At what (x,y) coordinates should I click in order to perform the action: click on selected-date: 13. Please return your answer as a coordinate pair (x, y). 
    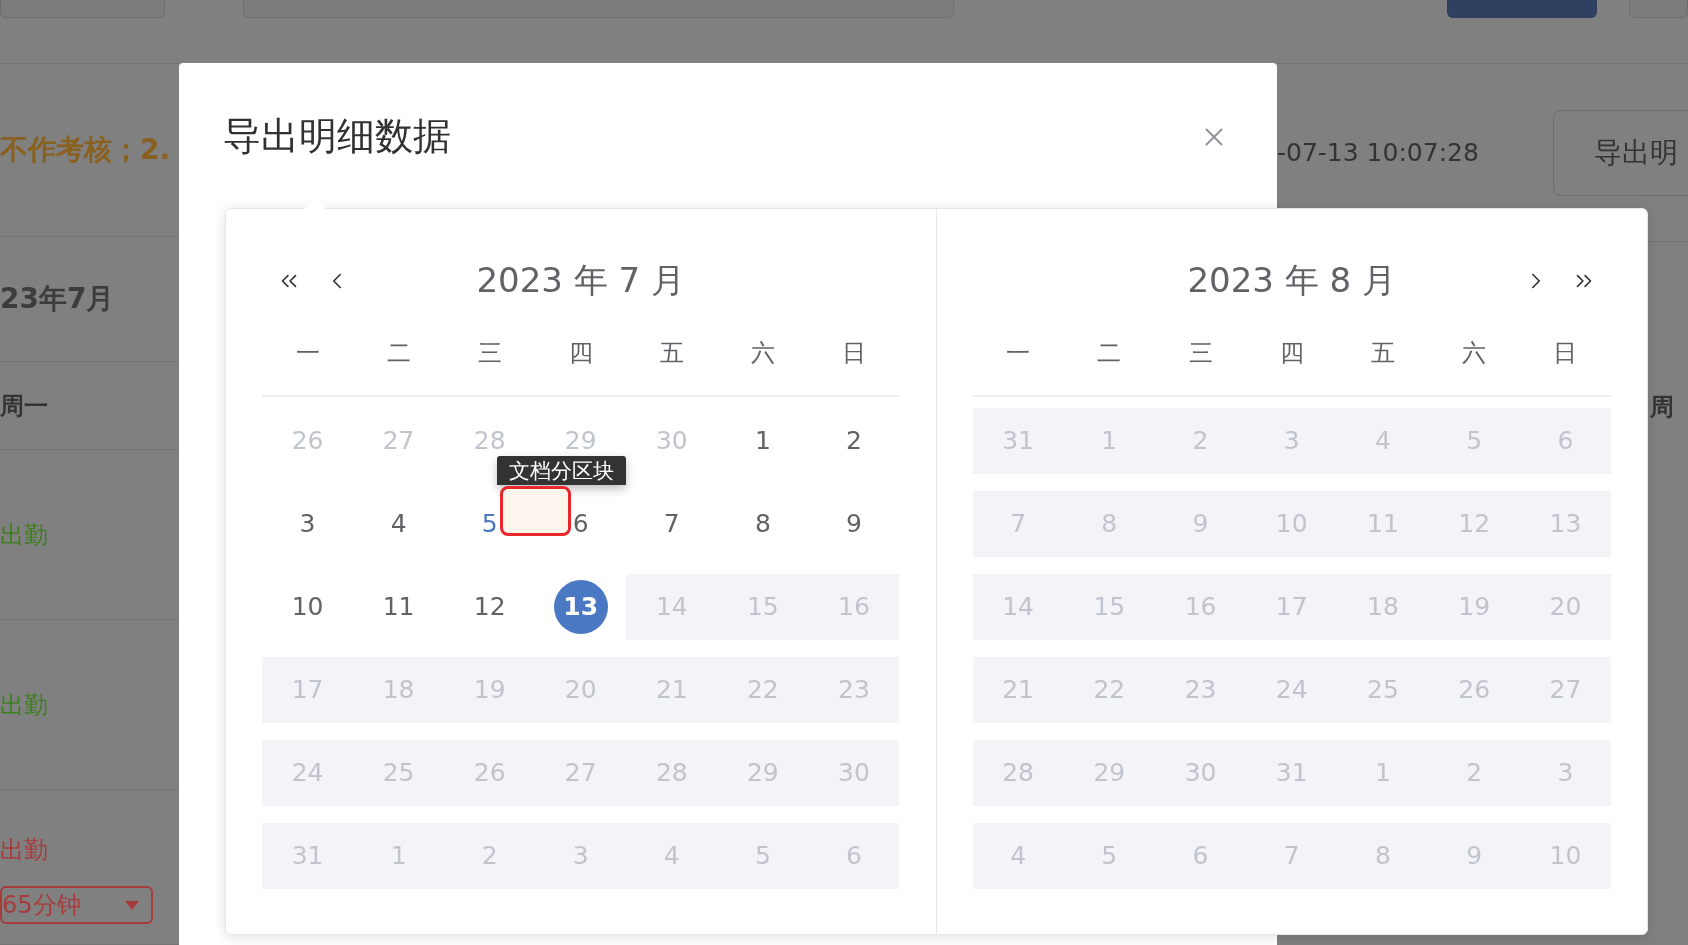
    Looking at the image, I should click on (580, 606).